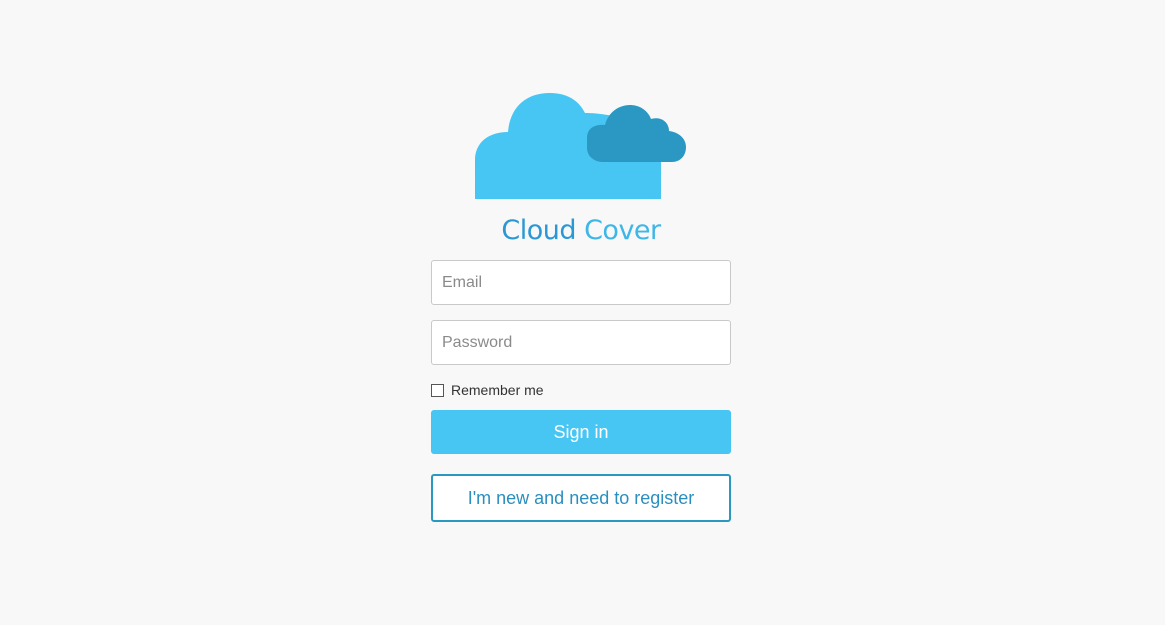 The width and height of the screenshot is (1165, 625). Describe the element at coordinates (581, 282) in the screenshot. I see `email-field` at that location.